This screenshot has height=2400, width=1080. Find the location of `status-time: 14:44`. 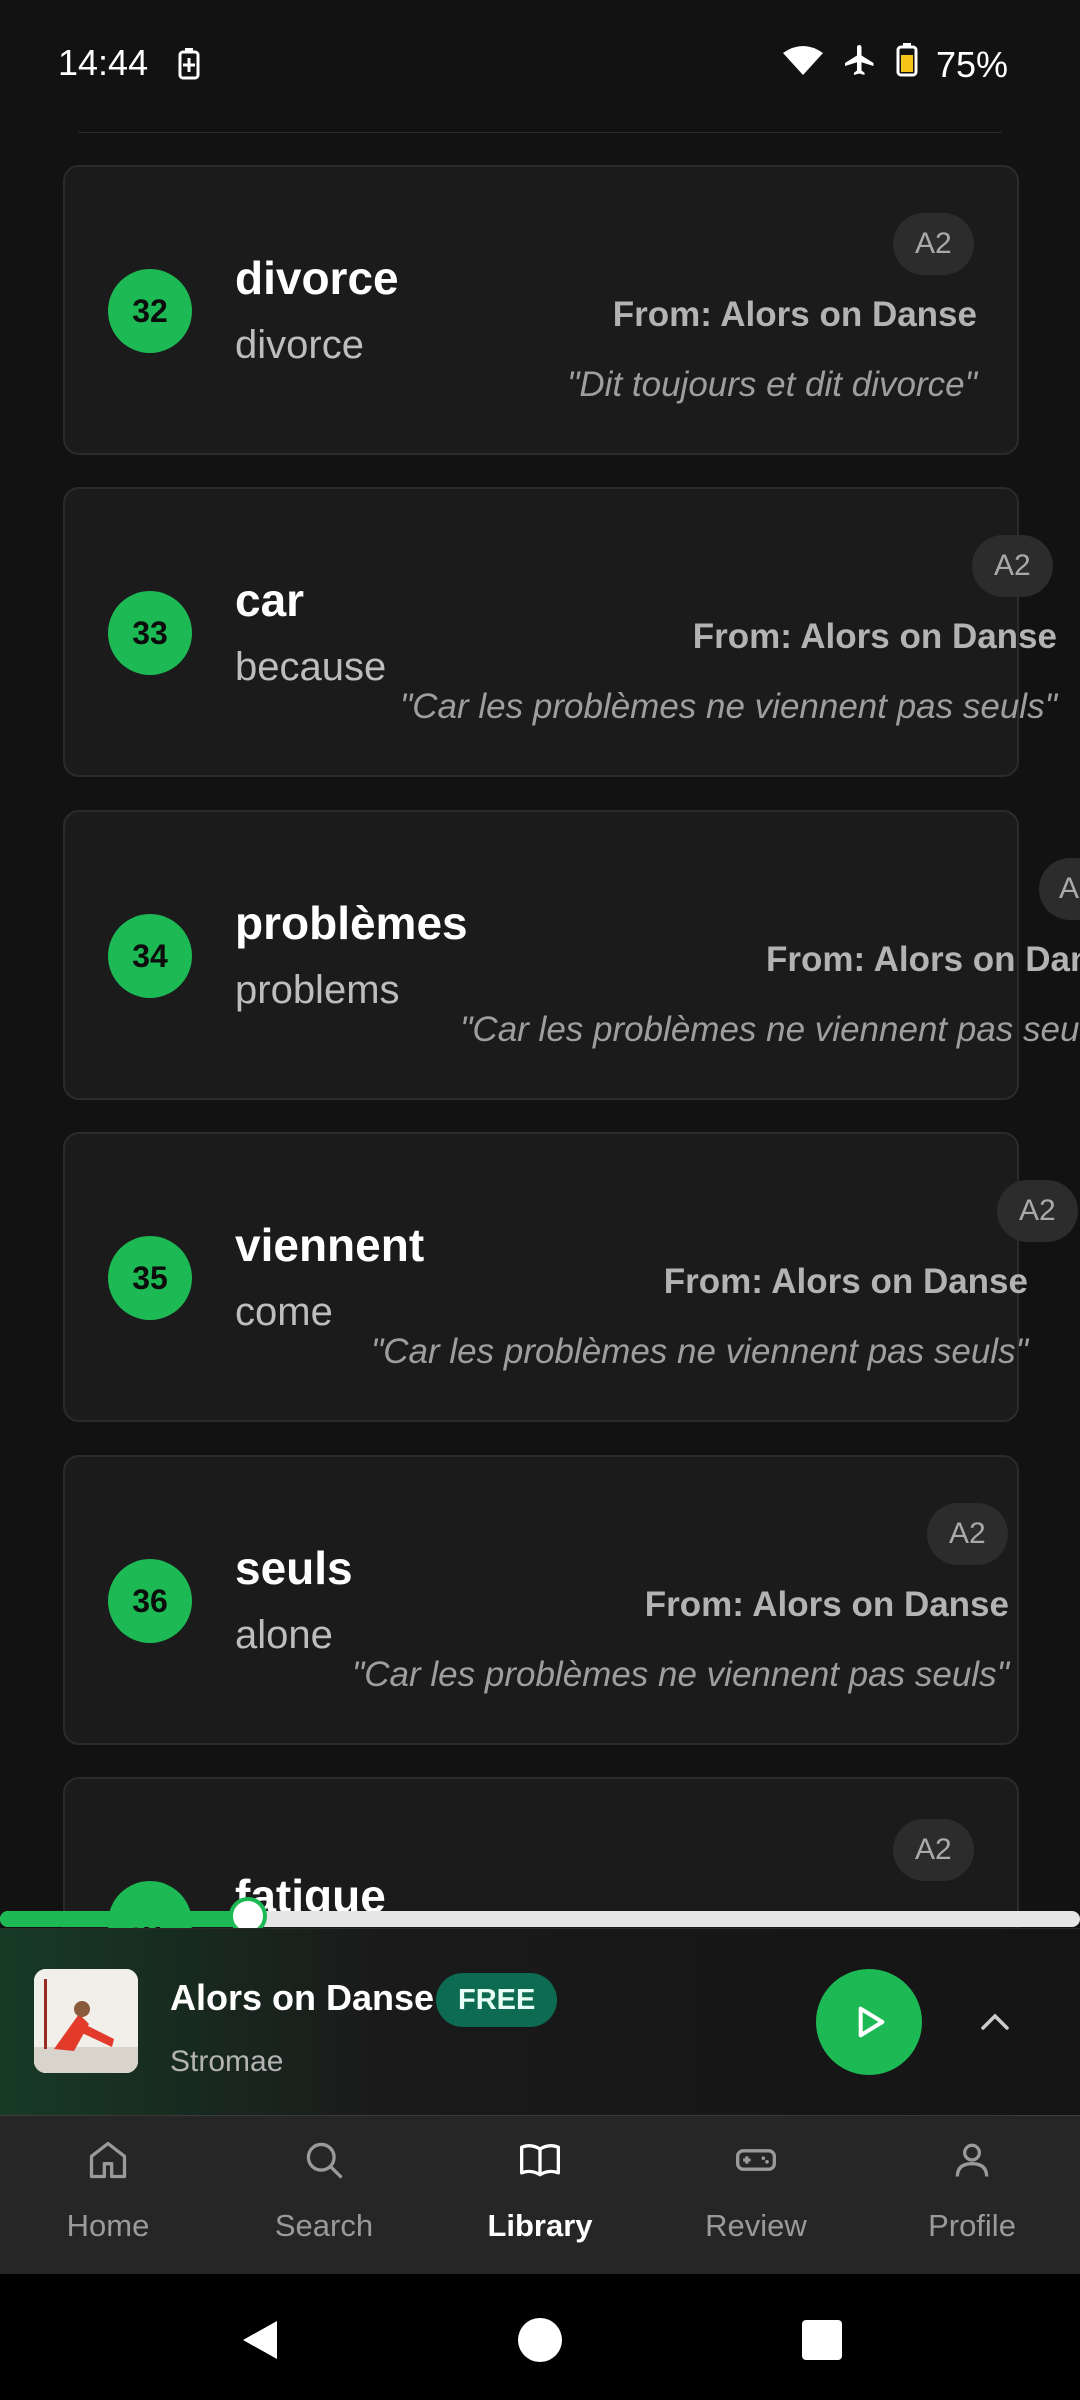

status-time: 14:44 is located at coordinates (103, 62).